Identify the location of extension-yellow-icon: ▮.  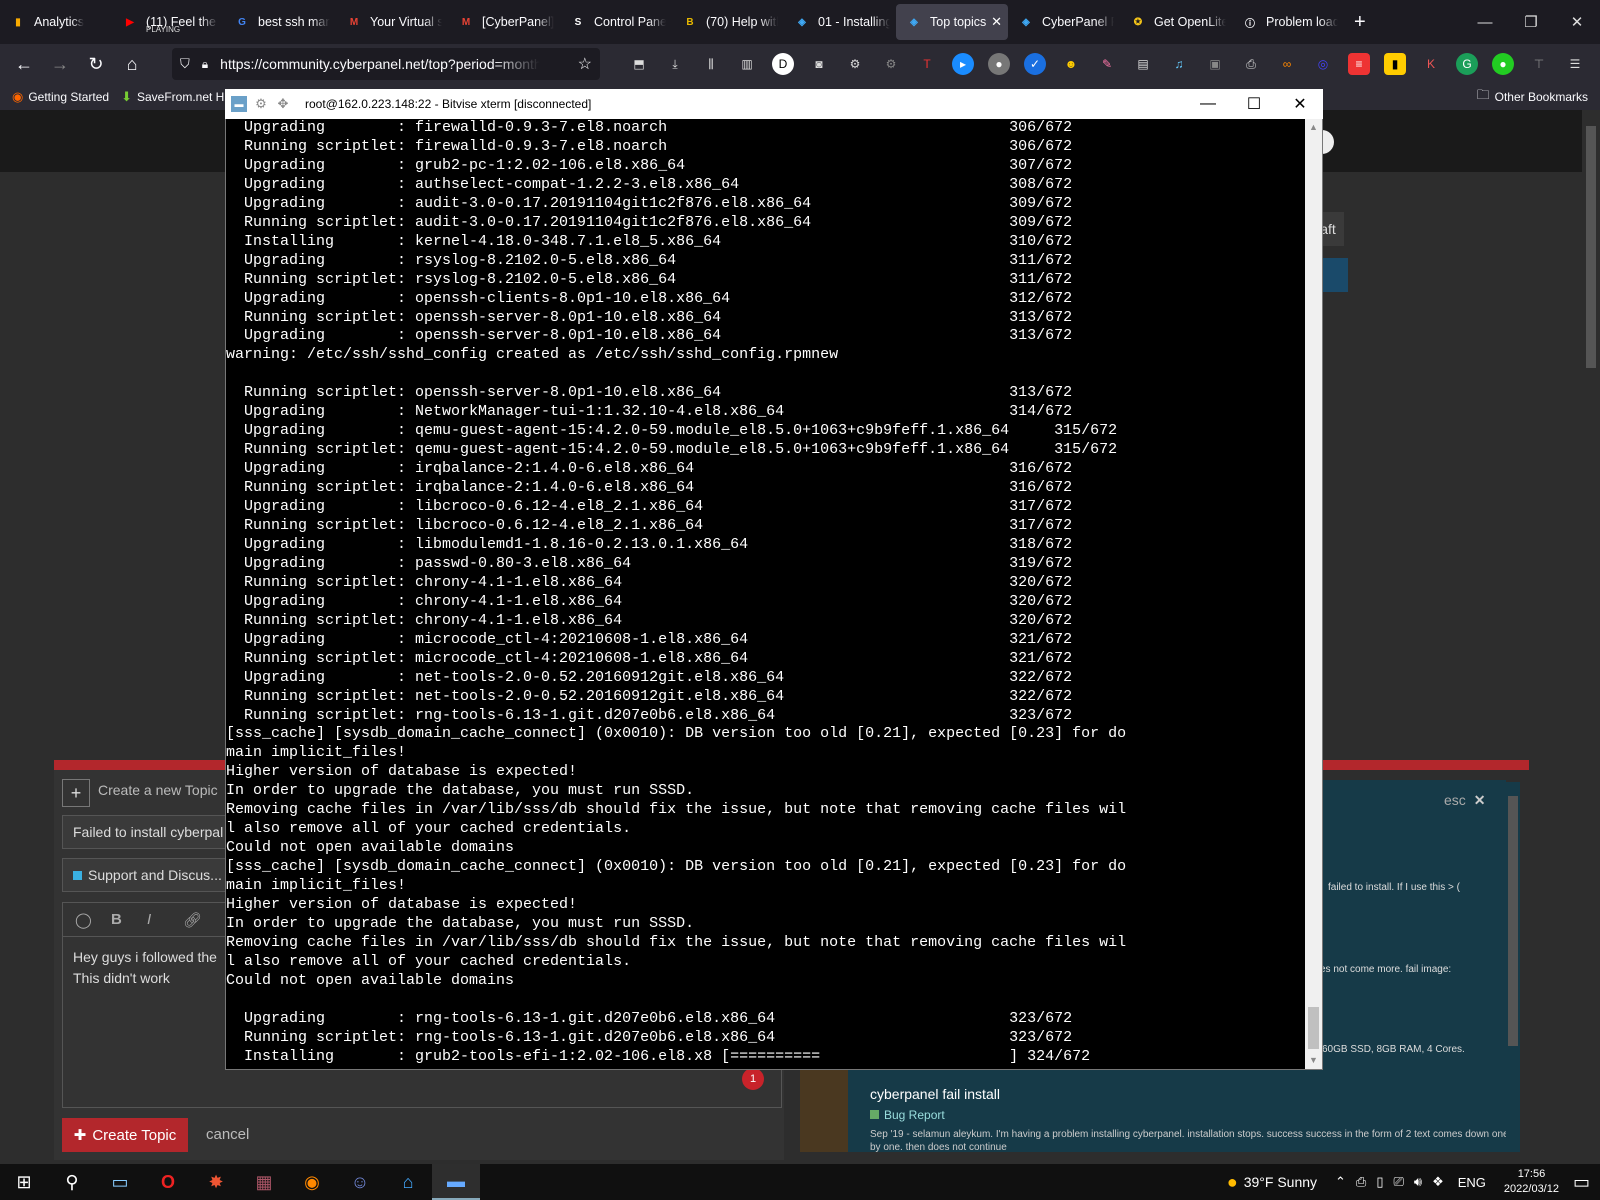
(1395, 64).